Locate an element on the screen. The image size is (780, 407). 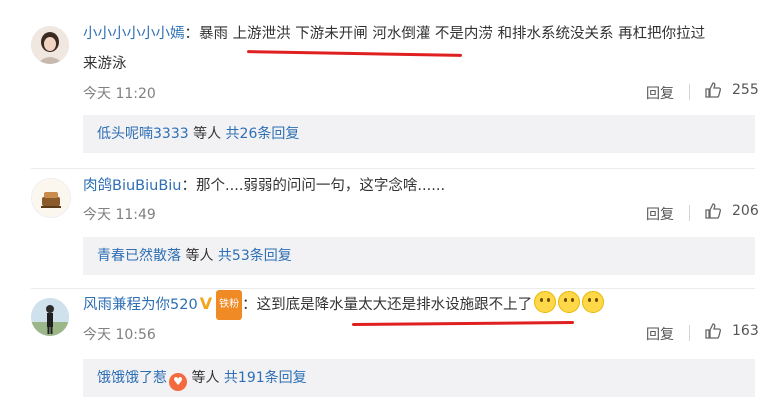
comment-time: 今天 11:20 is located at coordinates (119, 94).